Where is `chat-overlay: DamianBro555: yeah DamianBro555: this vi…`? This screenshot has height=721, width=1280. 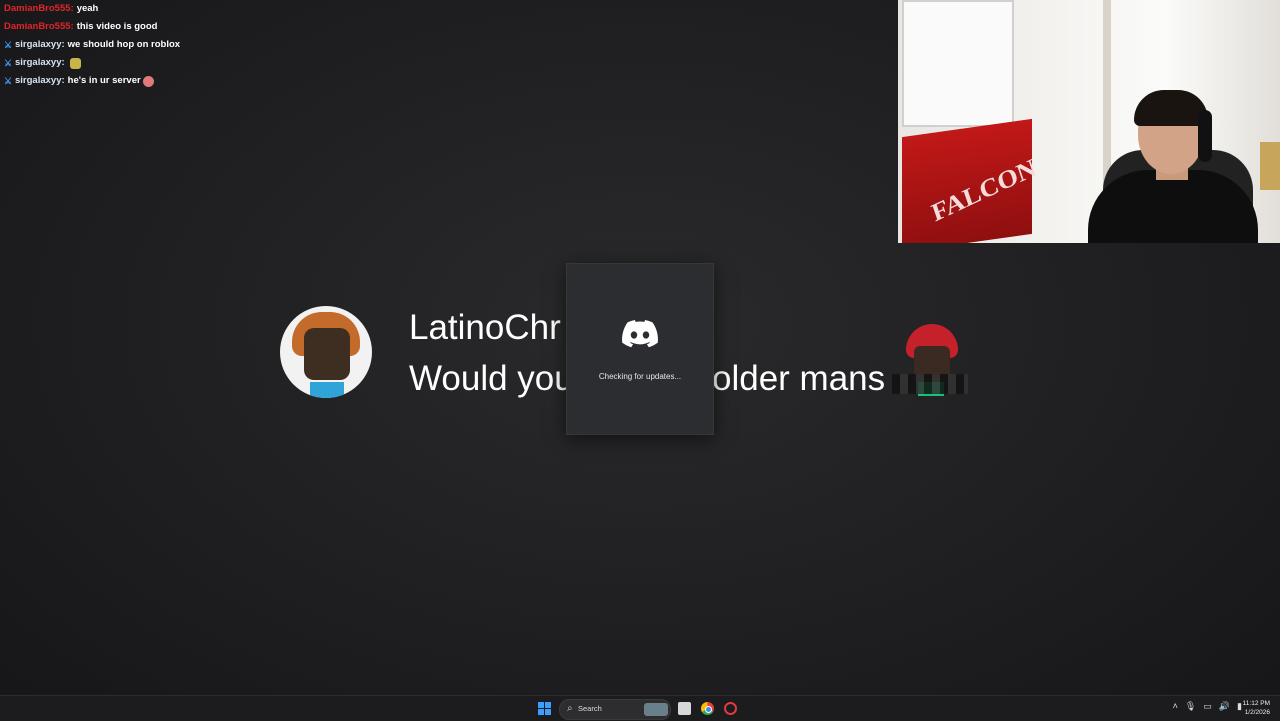 chat-overlay: DamianBro555: yeah DamianBro555: this vi… is located at coordinates (204, 45).